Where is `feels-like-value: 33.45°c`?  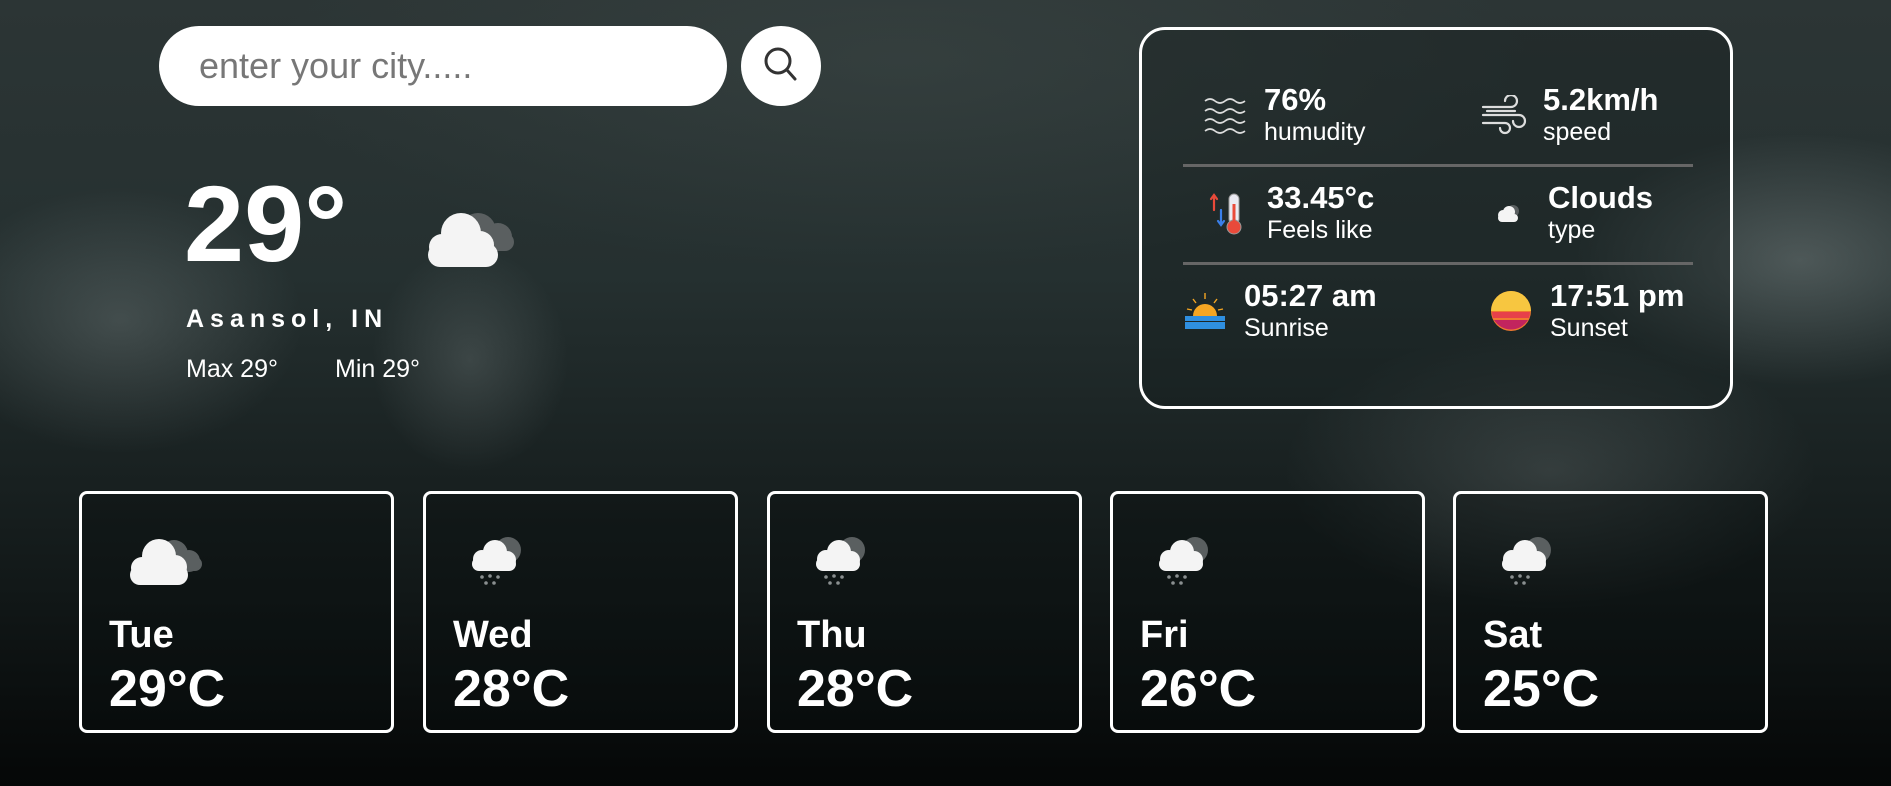 feels-like-value: 33.45°c is located at coordinates (1321, 197).